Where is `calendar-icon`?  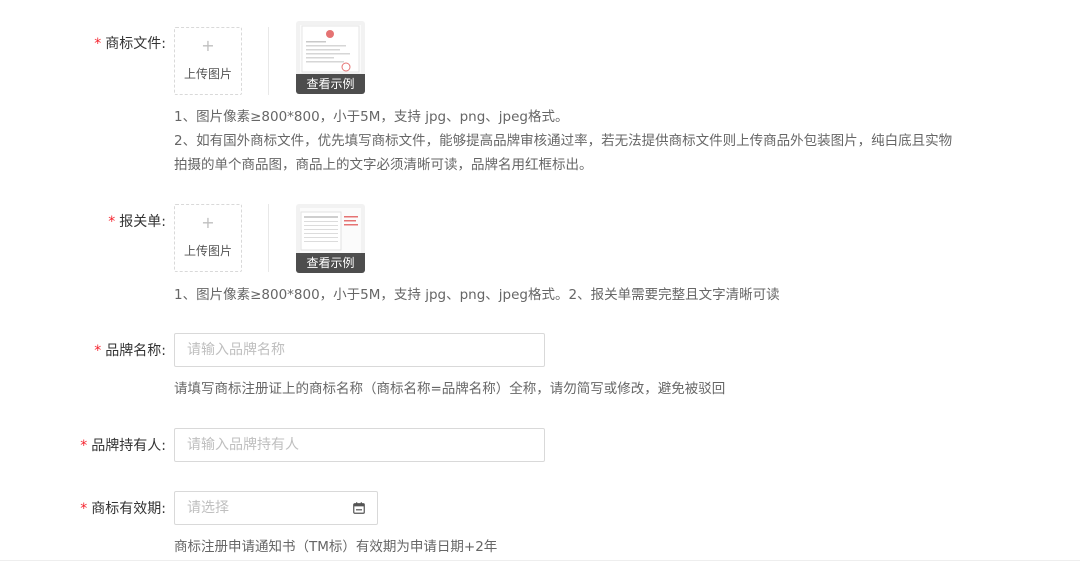
calendar-icon is located at coordinates (359, 508).